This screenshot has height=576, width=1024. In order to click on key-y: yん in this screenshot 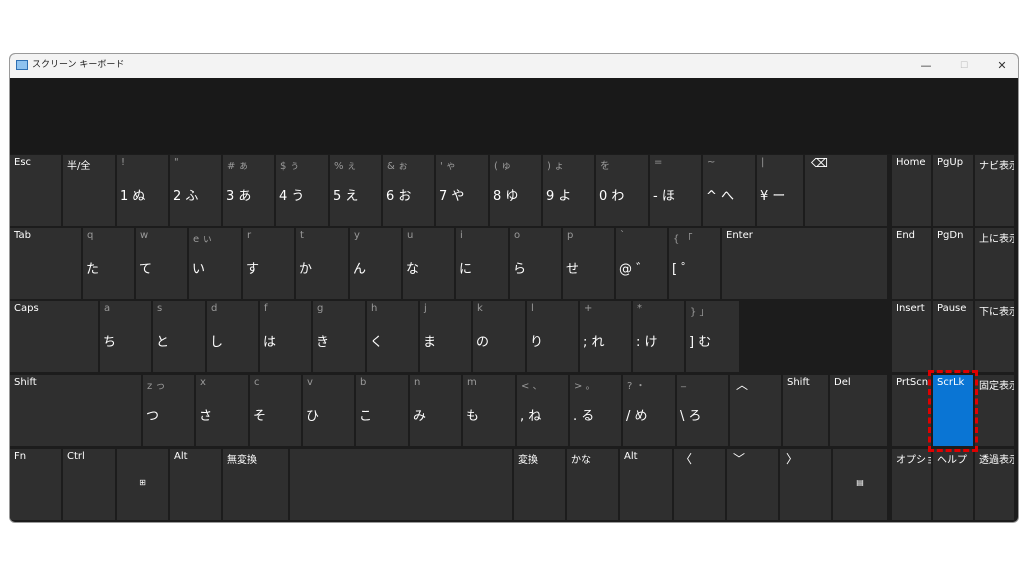, I will do `click(375, 263)`.